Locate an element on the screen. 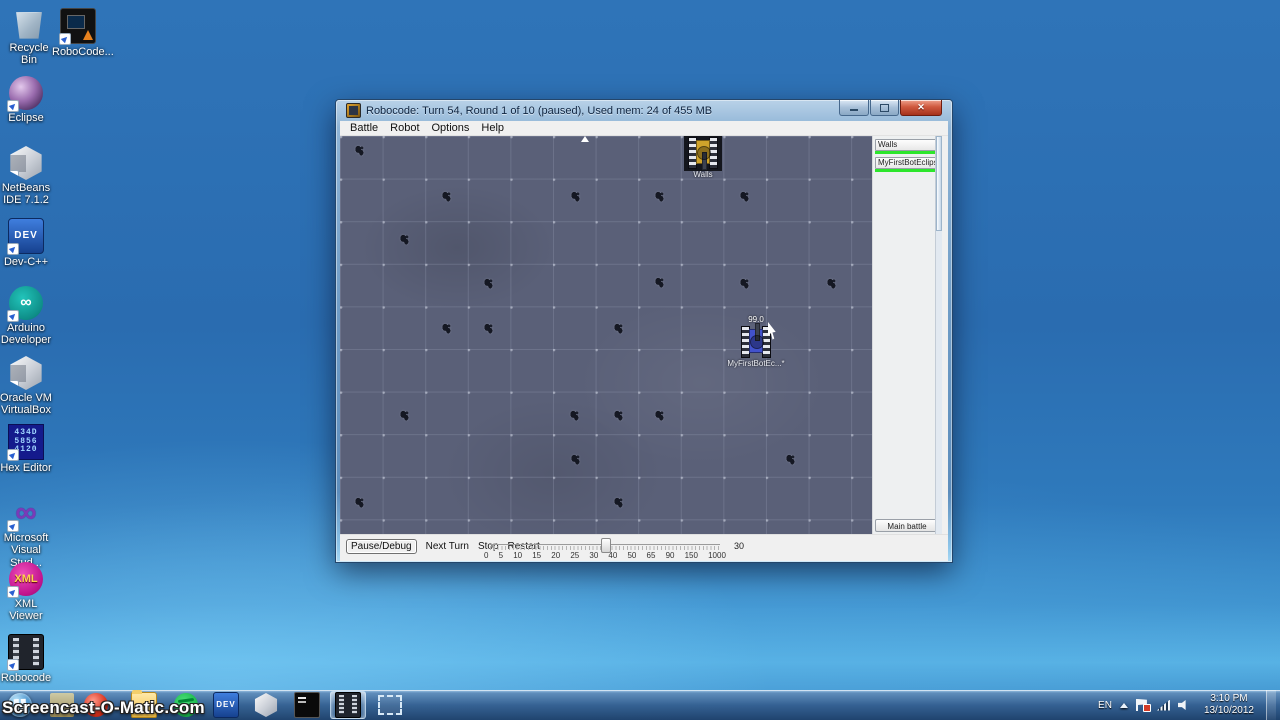  minimize-button is located at coordinates (854, 108).